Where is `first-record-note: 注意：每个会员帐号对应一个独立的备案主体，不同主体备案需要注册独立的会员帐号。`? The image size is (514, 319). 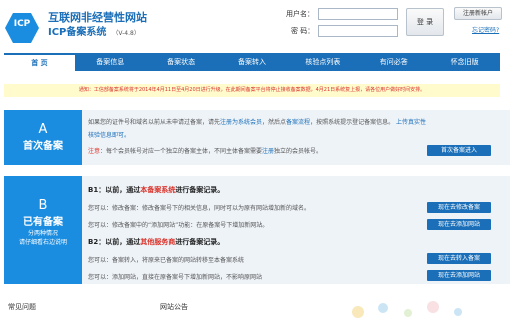
first-record-note: 注意：每个会员帐号对应一个独立的备案主体，不同主体备案需要注册独立的会员帐号。 is located at coordinates (205, 151).